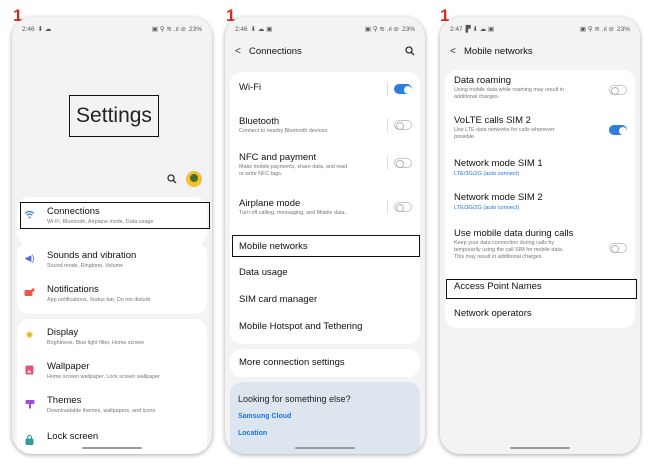  What do you see at coordinates (29, 439) in the screenshot?
I see `lock-icon` at bounding box center [29, 439].